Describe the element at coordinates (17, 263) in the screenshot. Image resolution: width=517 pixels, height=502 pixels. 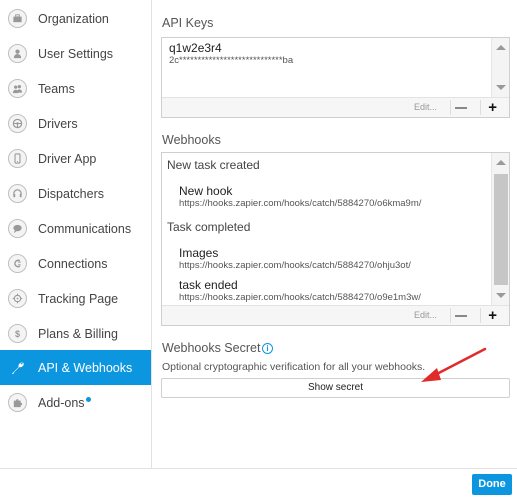
I see `plug-icon` at that location.